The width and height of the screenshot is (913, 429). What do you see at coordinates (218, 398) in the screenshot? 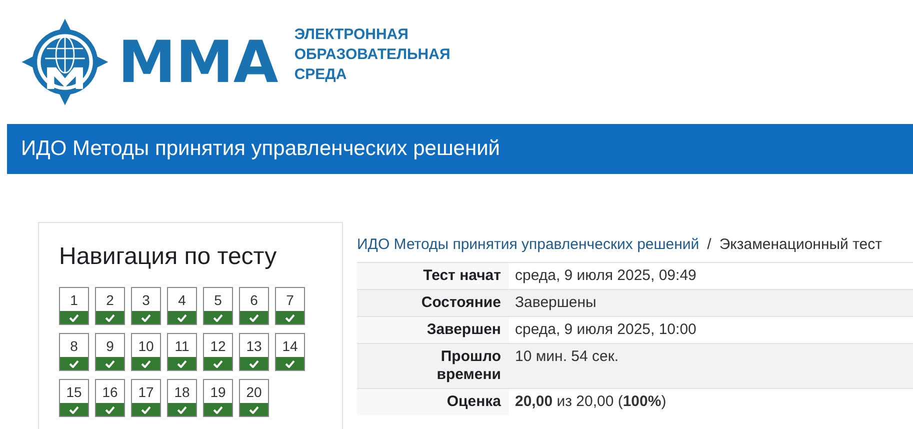
I see `question-button: 19` at bounding box center [218, 398].